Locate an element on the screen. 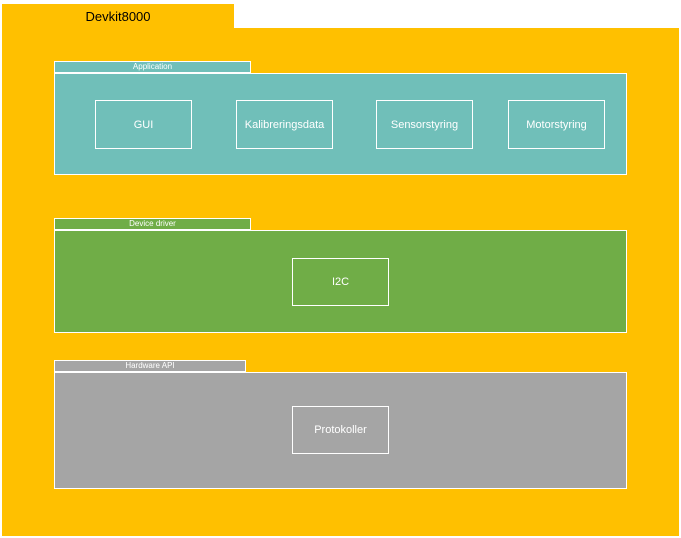  component-motorstyring-label: Motorstyring is located at coordinates (556, 124).